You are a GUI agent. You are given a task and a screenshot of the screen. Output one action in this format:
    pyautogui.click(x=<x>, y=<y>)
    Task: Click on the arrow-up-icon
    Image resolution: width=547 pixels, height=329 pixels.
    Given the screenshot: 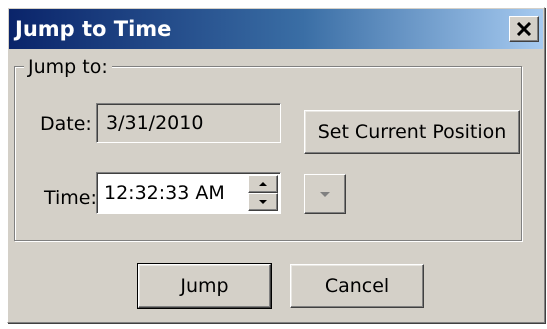 What is the action you would take?
    pyautogui.click(x=263, y=184)
    